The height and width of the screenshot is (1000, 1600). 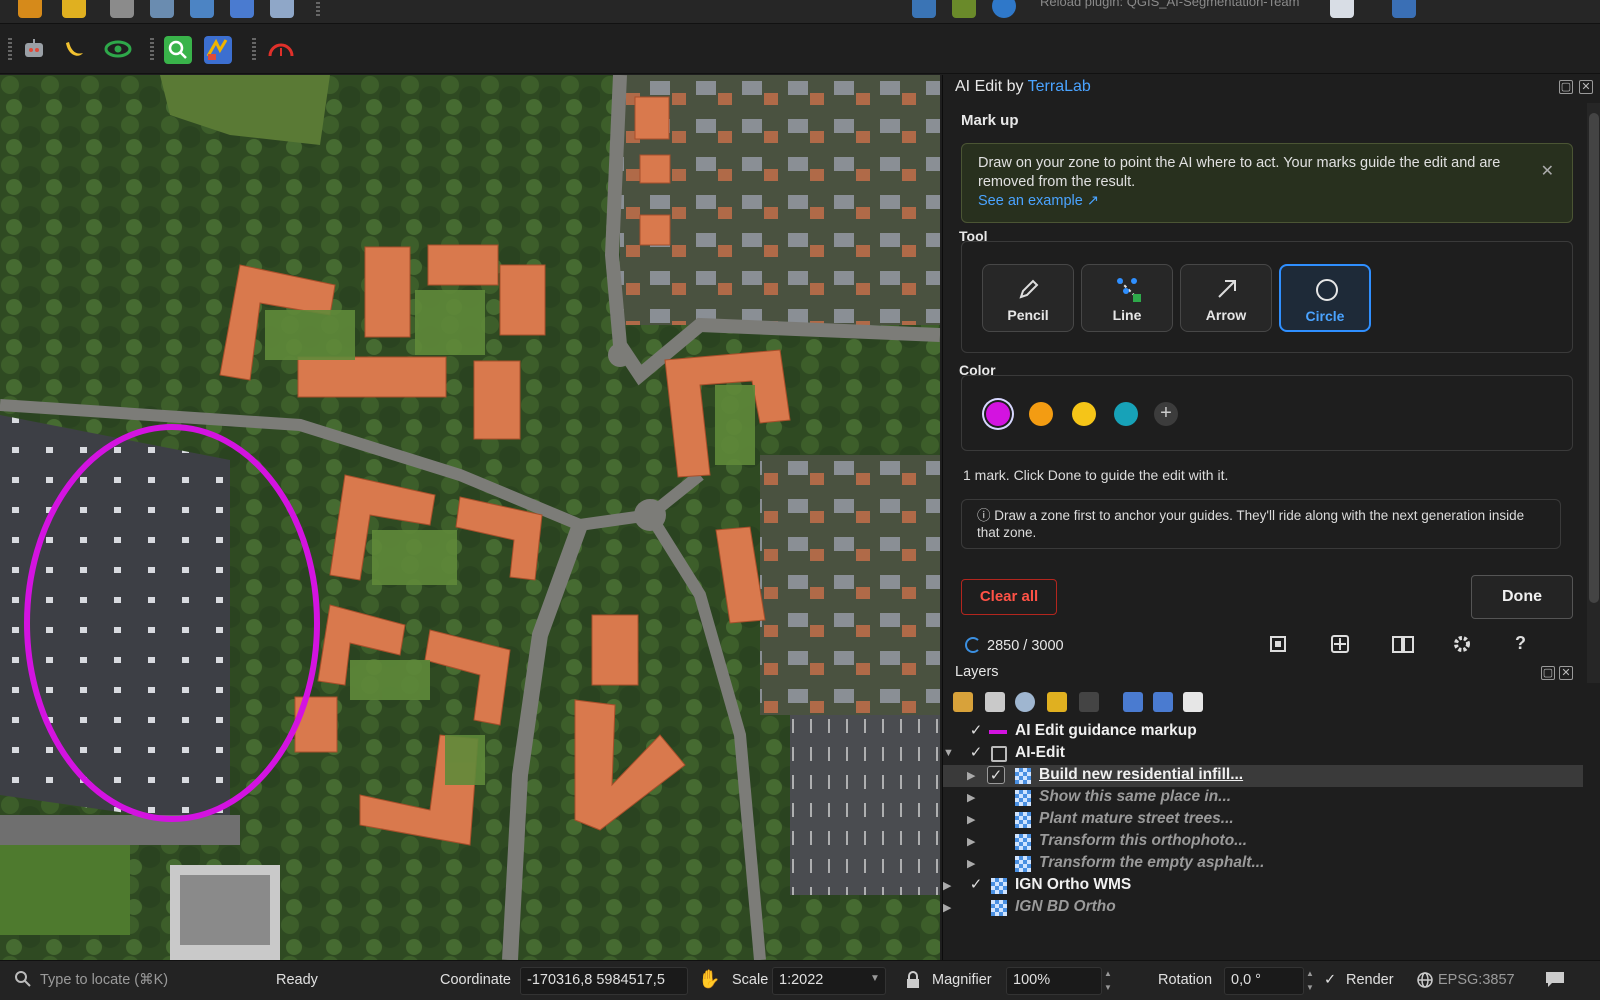 What do you see at coordinates (1059, 86) in the screenshot?
I see `dock-title-brand: TerraLab` at bounding box center [1059, 86].